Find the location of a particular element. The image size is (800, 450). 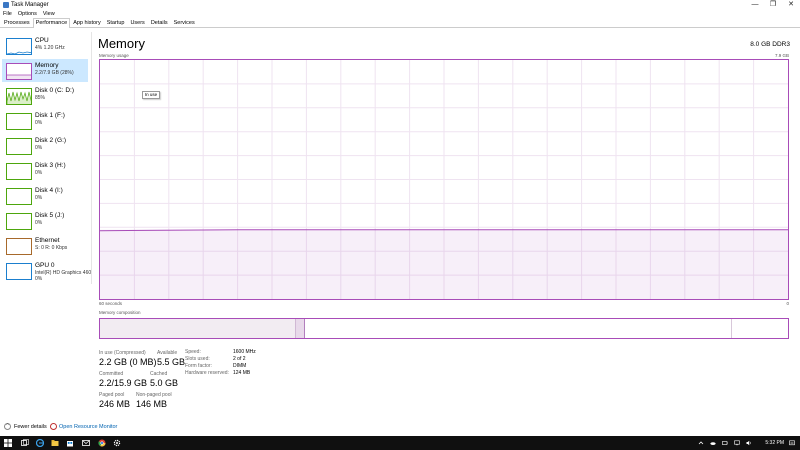

sidebar-item-gpu-0: GPU 0 Intel(R) HD Graphics 460 0% is located at coordinates (47, 270).